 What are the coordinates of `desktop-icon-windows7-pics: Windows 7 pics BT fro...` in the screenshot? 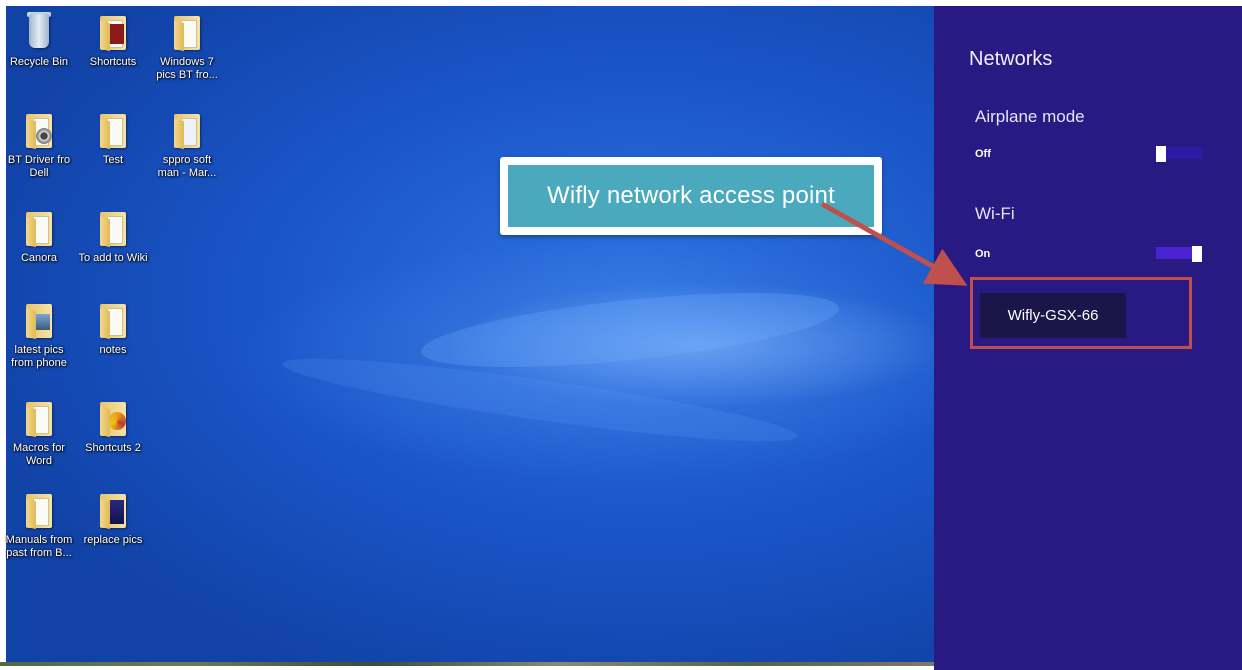 It's located at (187, 47).